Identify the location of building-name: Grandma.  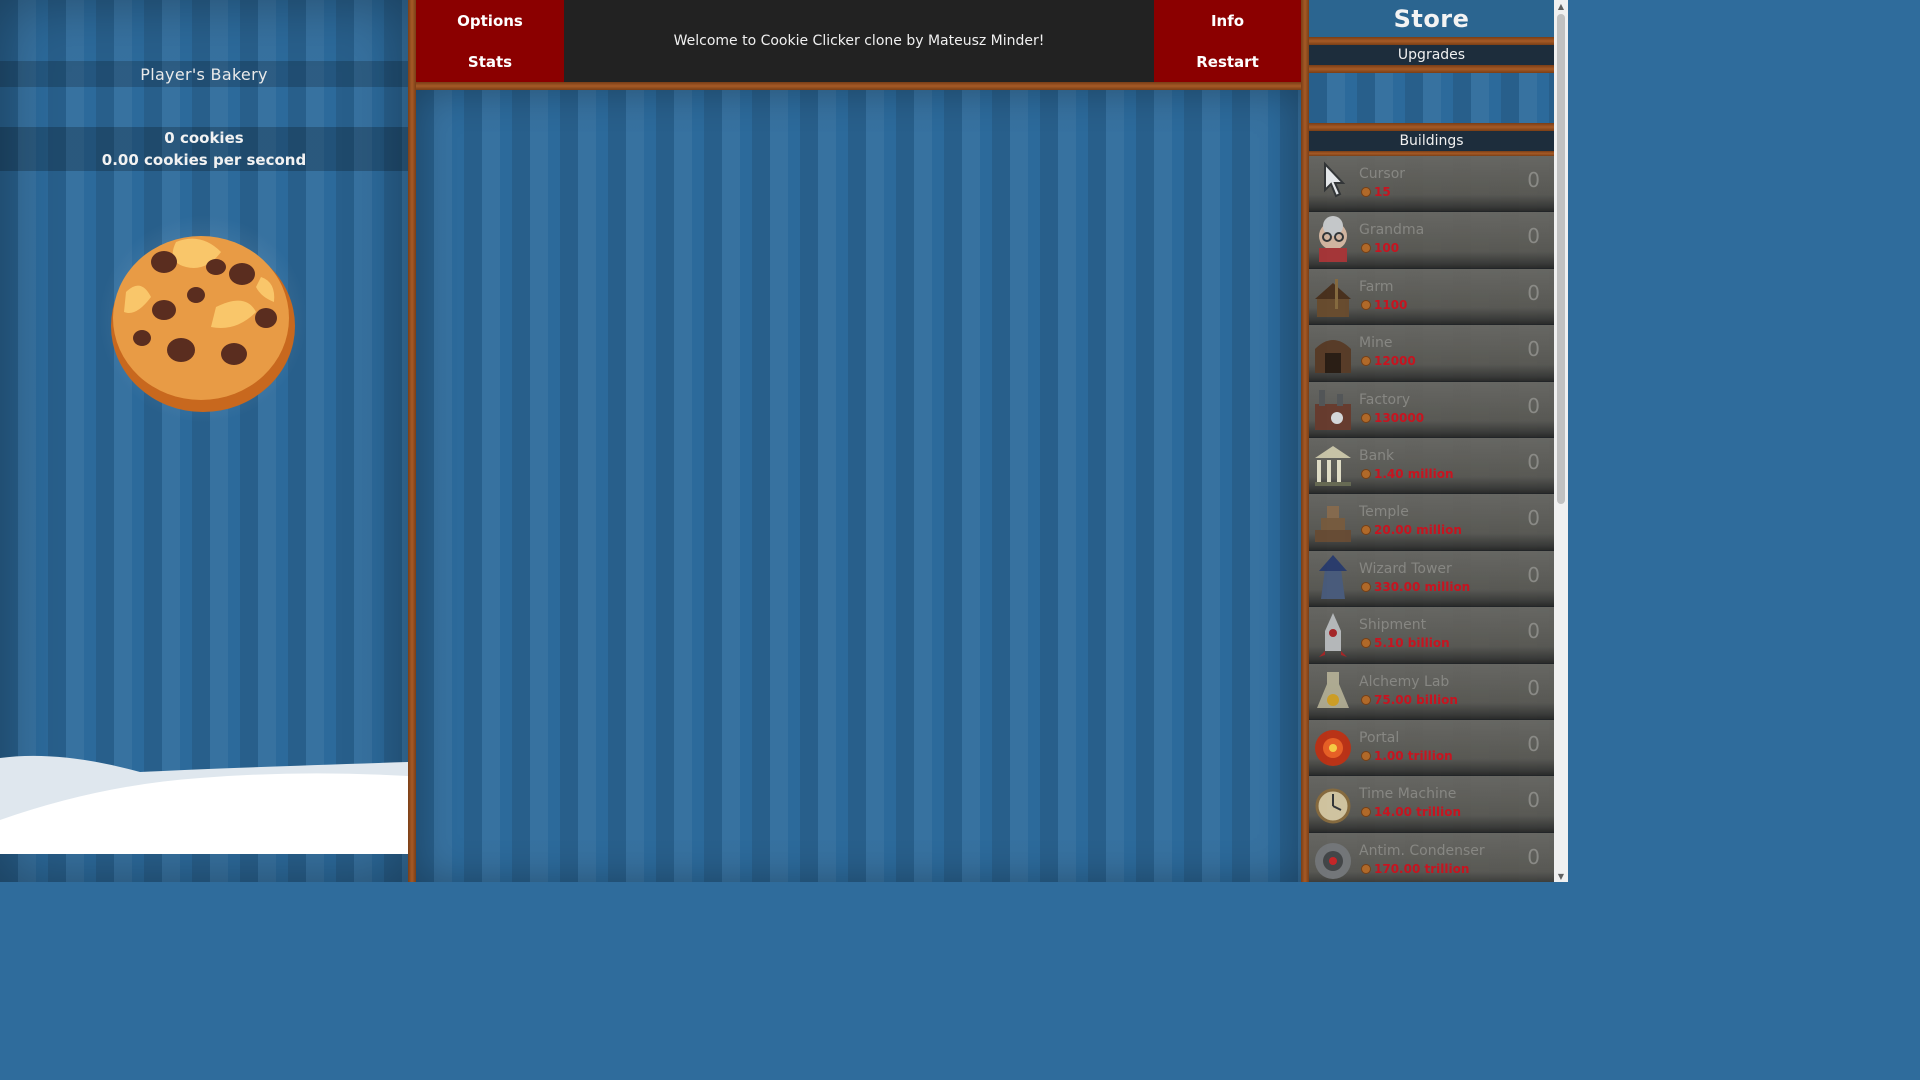
(1392, 230).